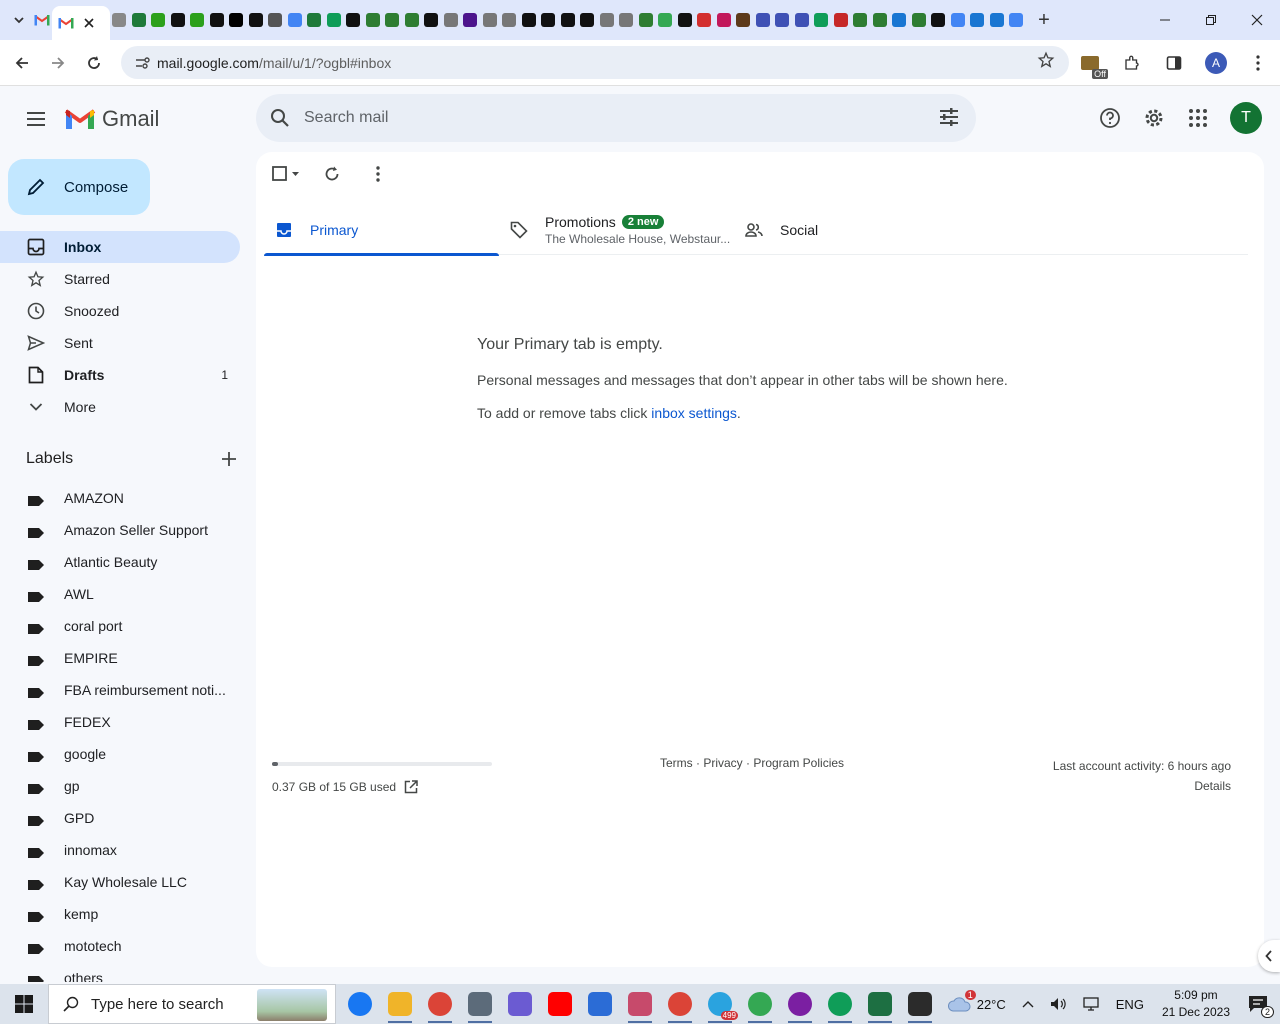 This screenshot has width=1280, height=1024. I want to click on side-panel-icon, so click(1174, 63).